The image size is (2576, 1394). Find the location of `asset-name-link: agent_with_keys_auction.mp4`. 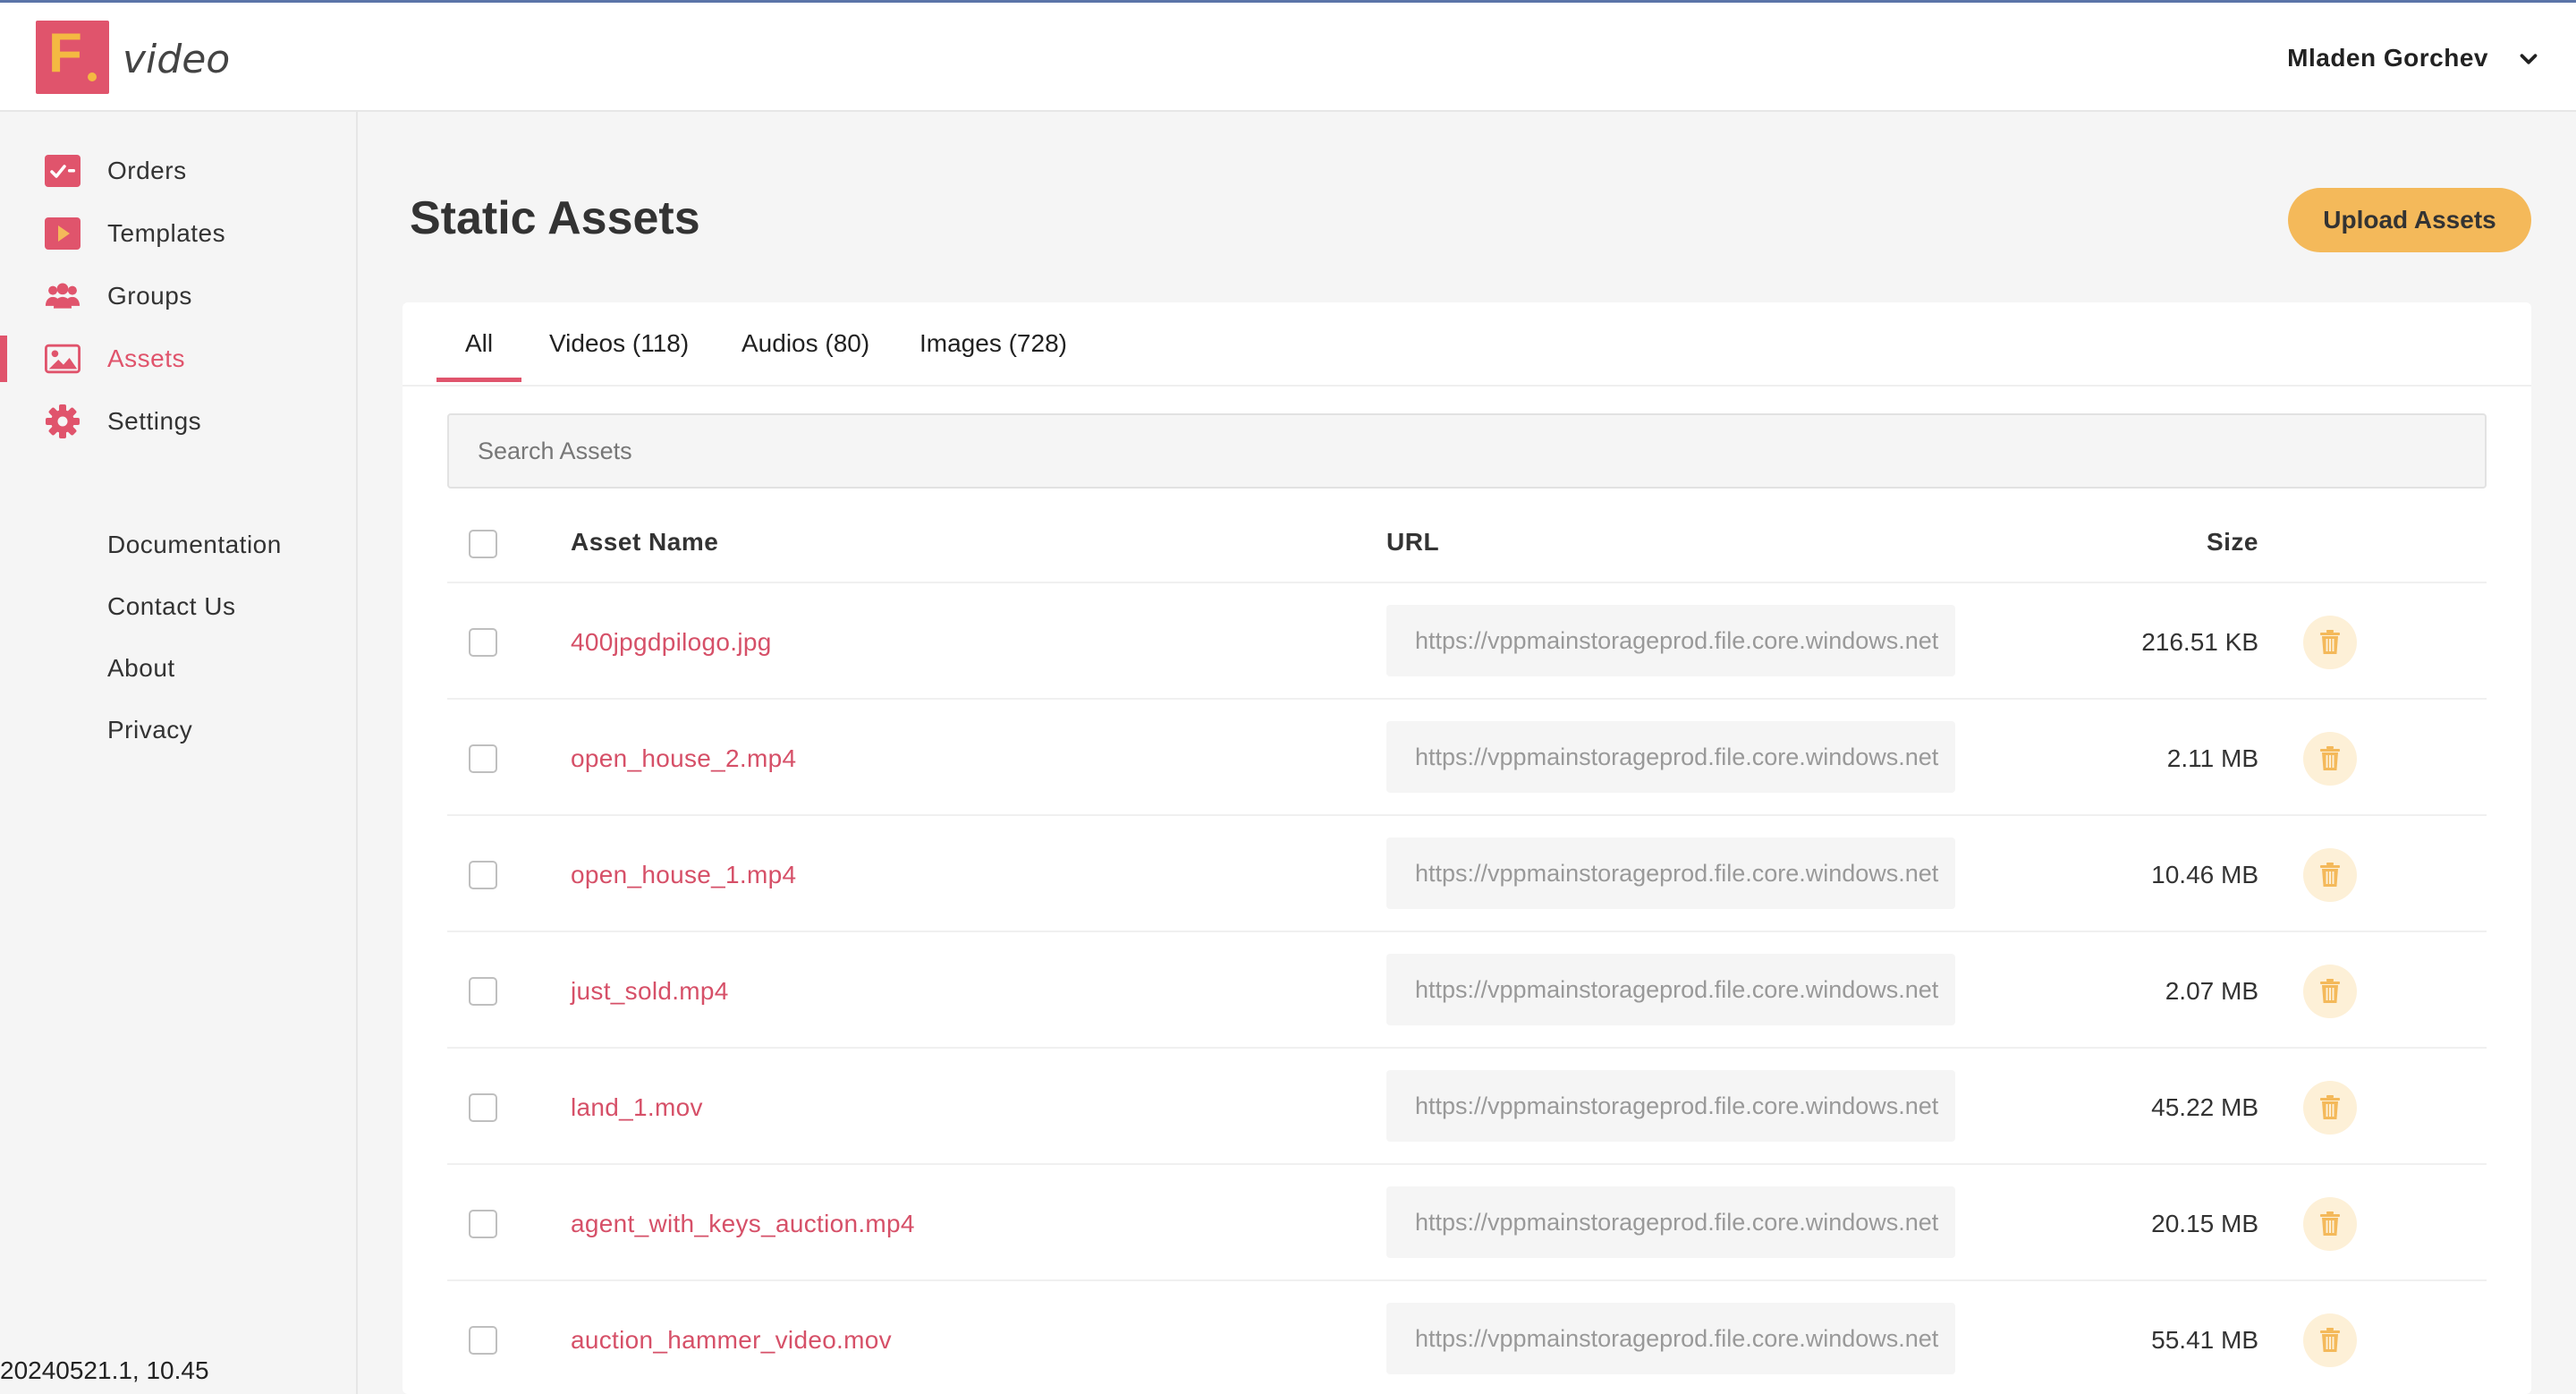

asset-name-link: agent_with_keys_auction.mp4 is located at coordinates (743, 1224).